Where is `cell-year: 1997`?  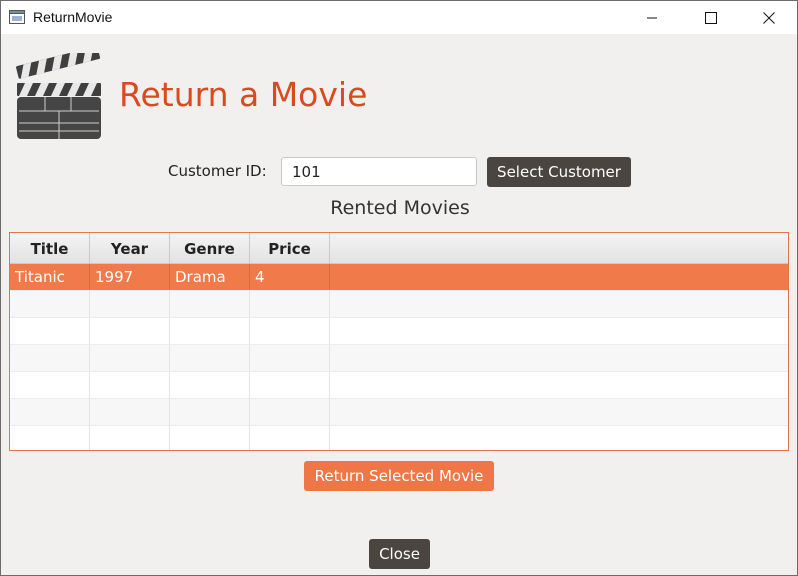
cell-year: 1997 is located at coordinates (130, 277).